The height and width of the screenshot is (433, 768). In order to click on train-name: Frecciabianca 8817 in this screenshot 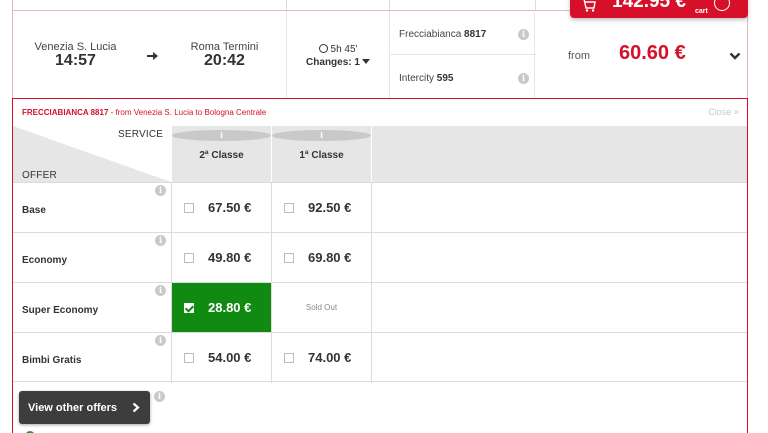, I will do `click(442, 34)`.